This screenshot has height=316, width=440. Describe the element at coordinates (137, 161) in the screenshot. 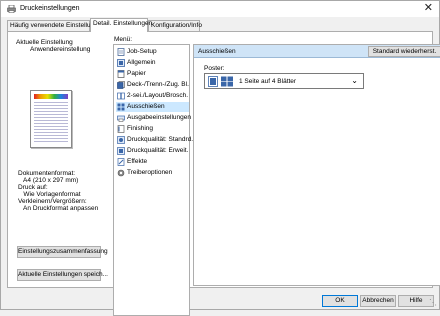

I see `menu-item-label: Effekte` at that location.